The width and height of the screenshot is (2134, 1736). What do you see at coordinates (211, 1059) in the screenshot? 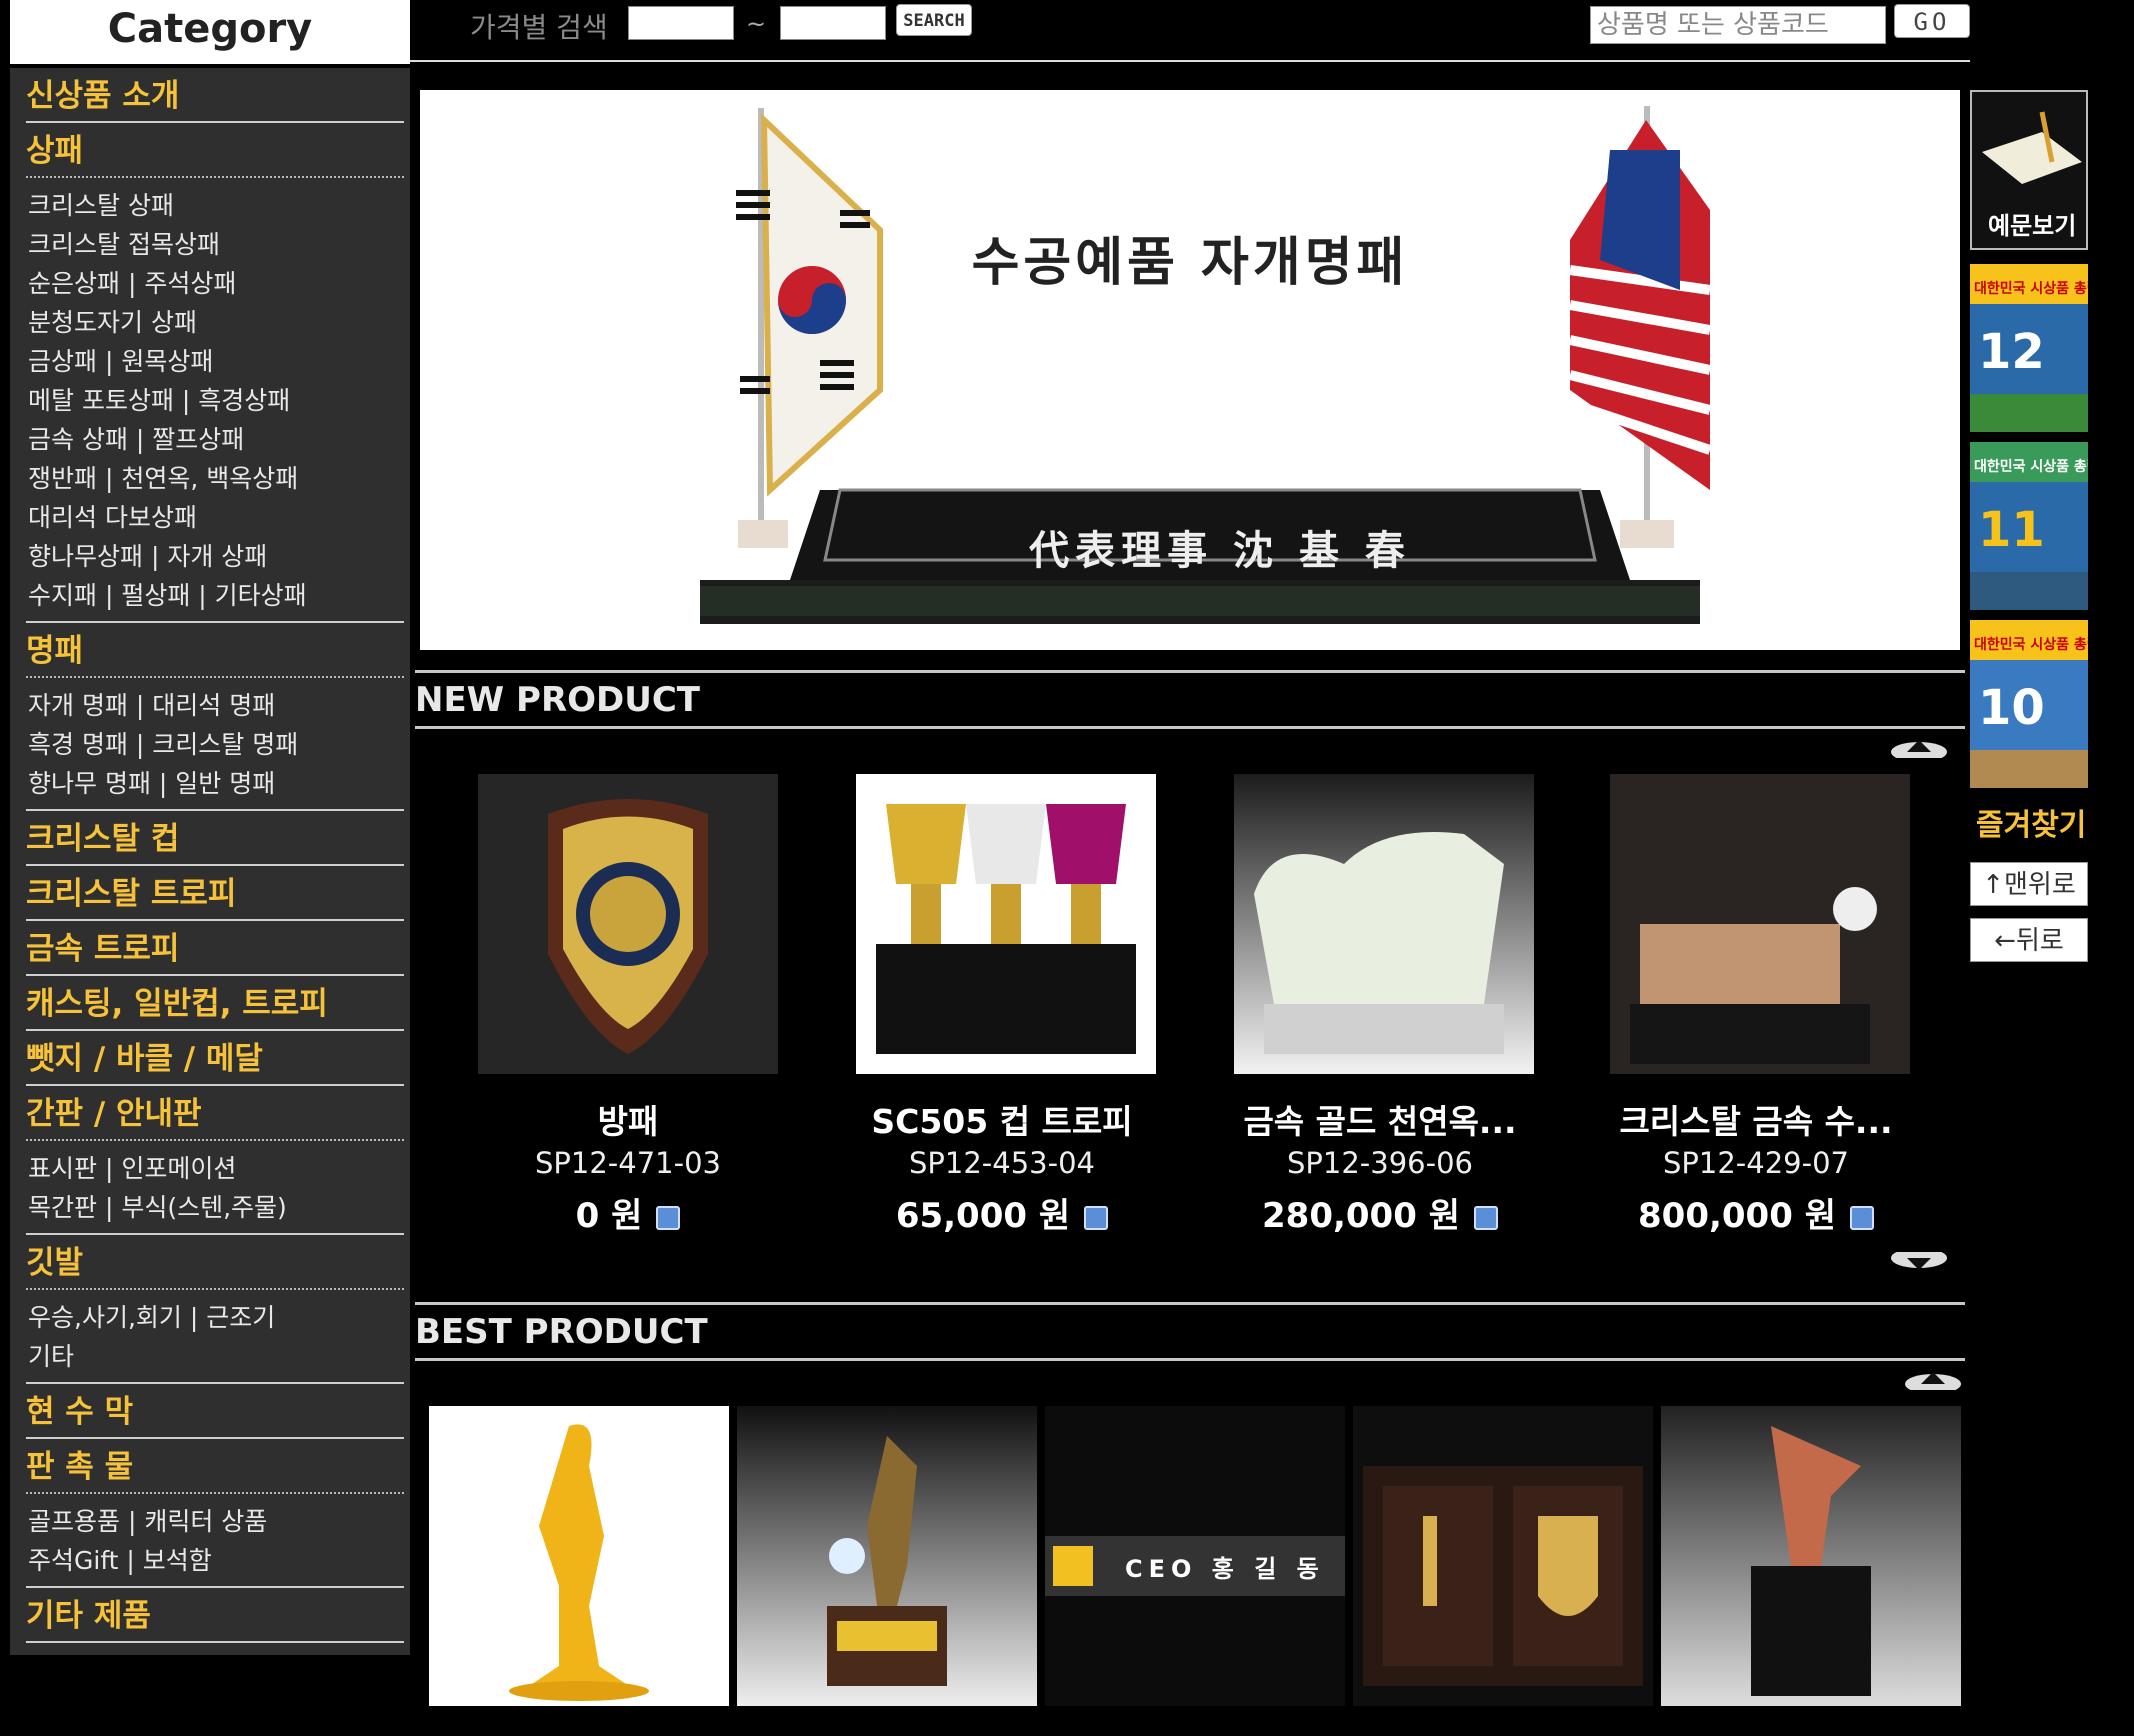
I see `sidebar-category: 뺏지 / 바클 / 메달` at bounding box center [211, 1059].